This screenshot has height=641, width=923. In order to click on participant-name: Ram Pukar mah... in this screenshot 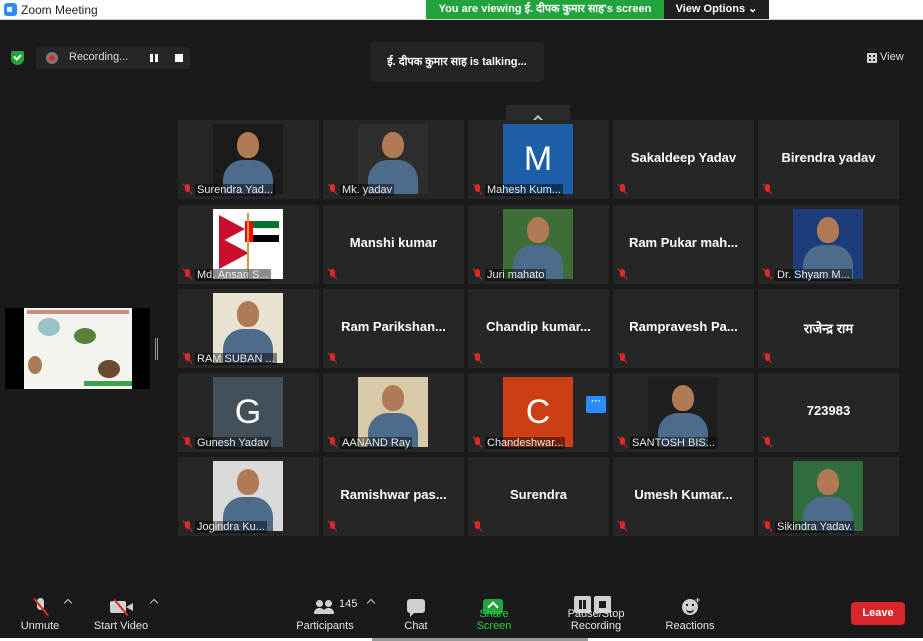, I will do `click(683, 242)`.